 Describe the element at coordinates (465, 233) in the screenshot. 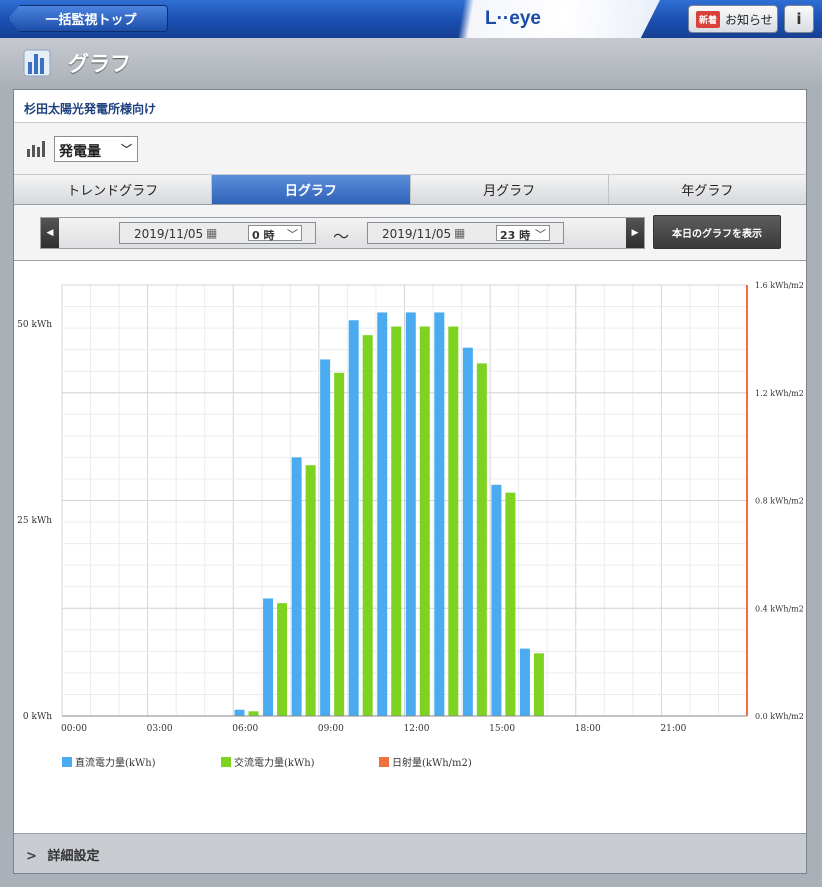

I see `end-date-field: 2019/11/05 ▦ 23 時 ﹀` at that location.